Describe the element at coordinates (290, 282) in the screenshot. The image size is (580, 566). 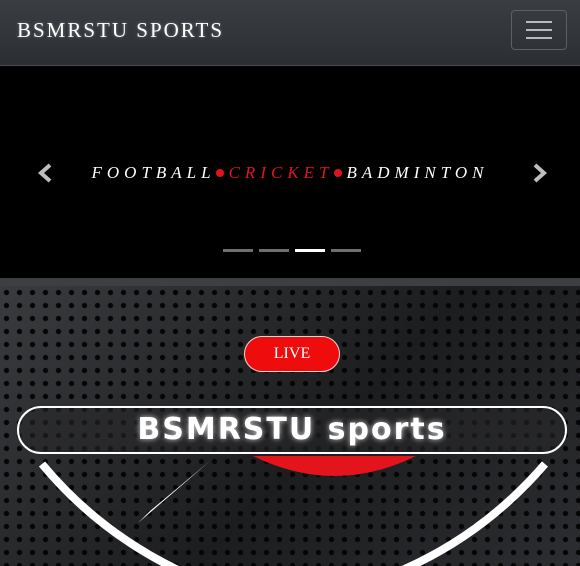
I see `section-divider` at that location.